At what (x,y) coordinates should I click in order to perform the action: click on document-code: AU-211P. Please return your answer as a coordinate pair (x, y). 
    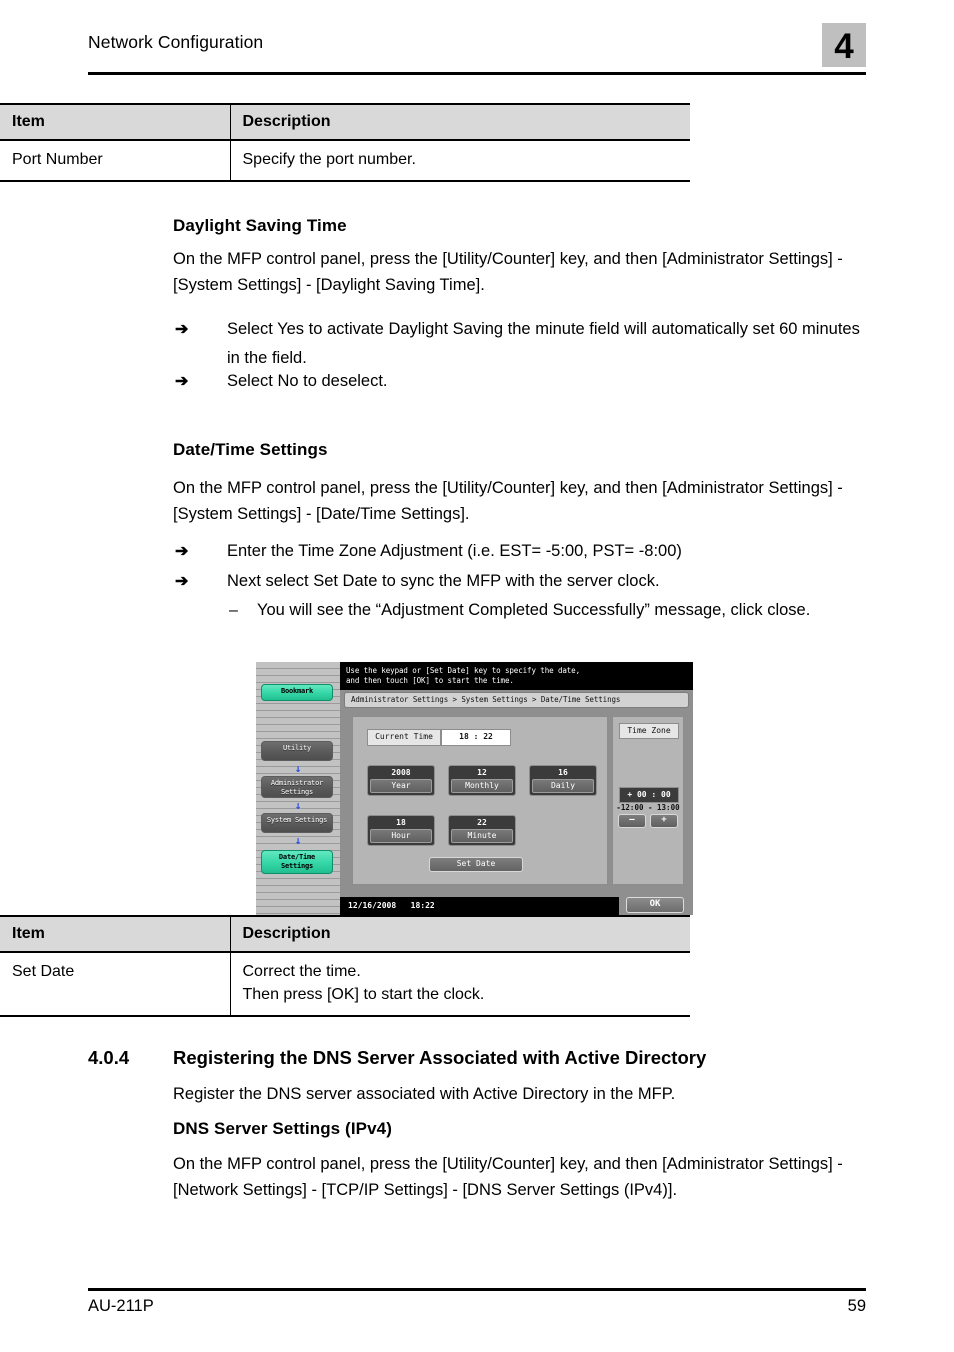
    Looking at the image, I should click on (121, 1306).